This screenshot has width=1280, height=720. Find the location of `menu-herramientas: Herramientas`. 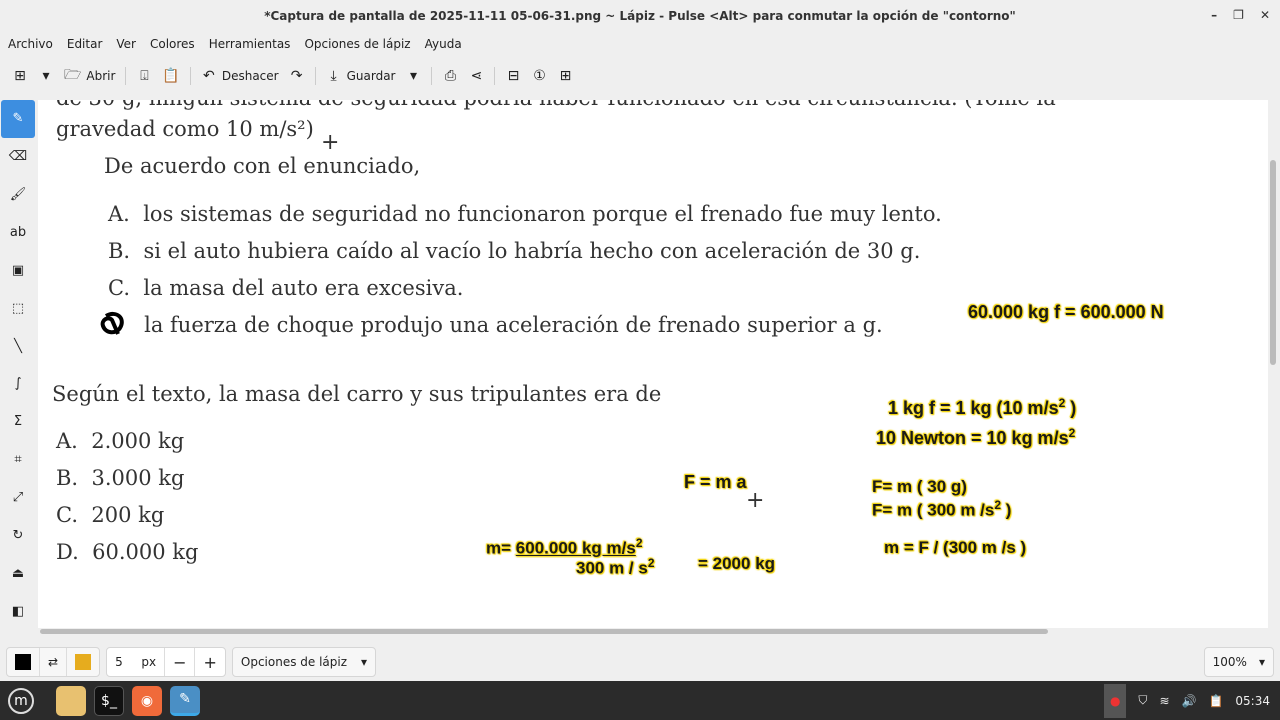

menu-herramientas: Herramientas is located at coordinates (250, 44).